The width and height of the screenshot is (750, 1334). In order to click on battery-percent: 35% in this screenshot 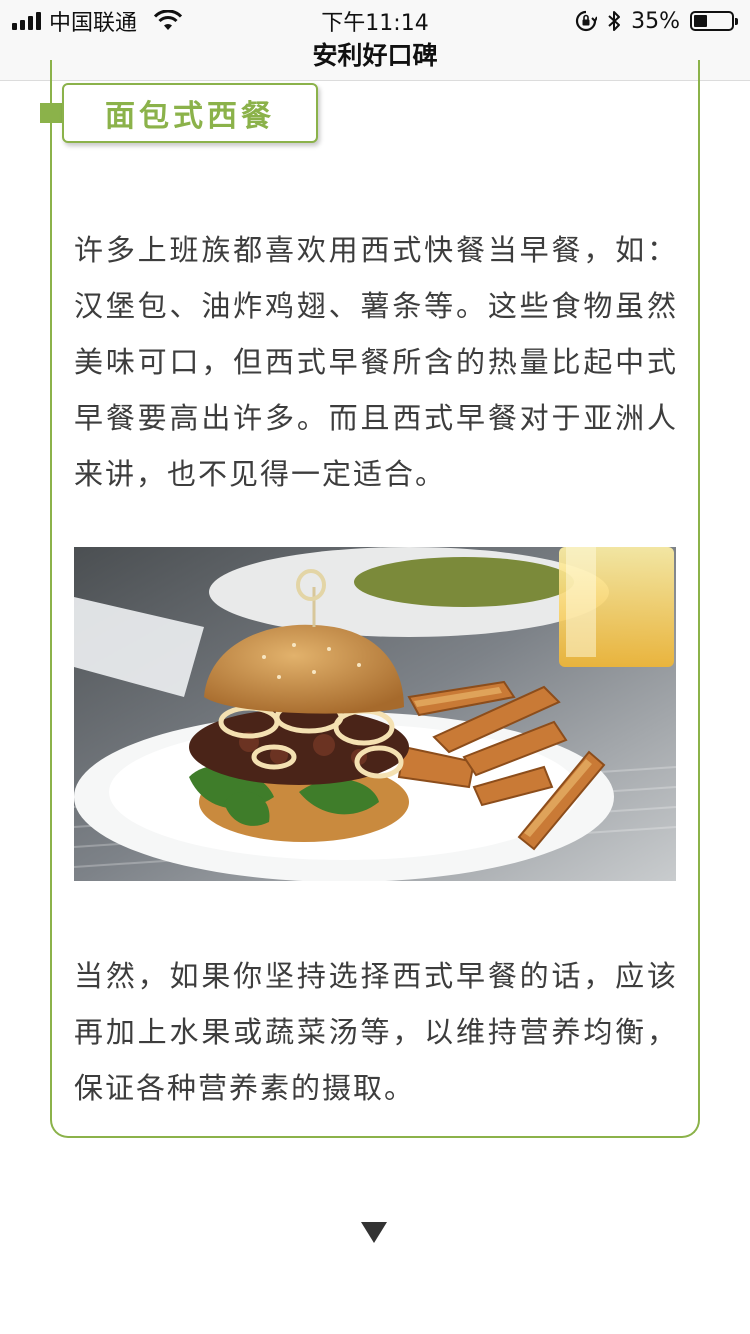, I will do `click(655, 21)`.